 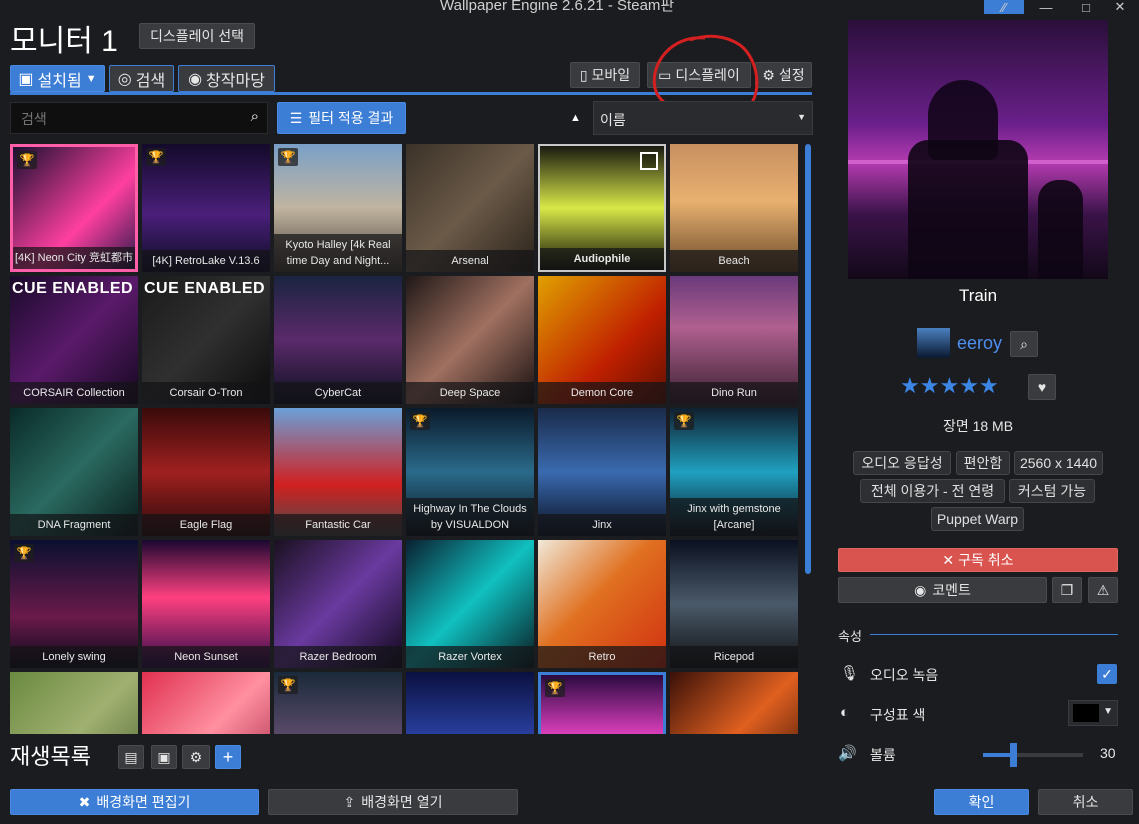 I want to click on tab-workshop: ◉ 창작마당, so click(x=226, y=78).